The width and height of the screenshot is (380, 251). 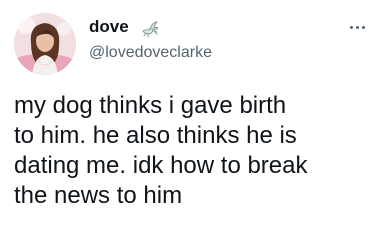 What do you see at coordinates (150, 105) in the screenshot?
I see `tweet-text-line: my dog thinks i gave birth` at bounding box center [150, 105].